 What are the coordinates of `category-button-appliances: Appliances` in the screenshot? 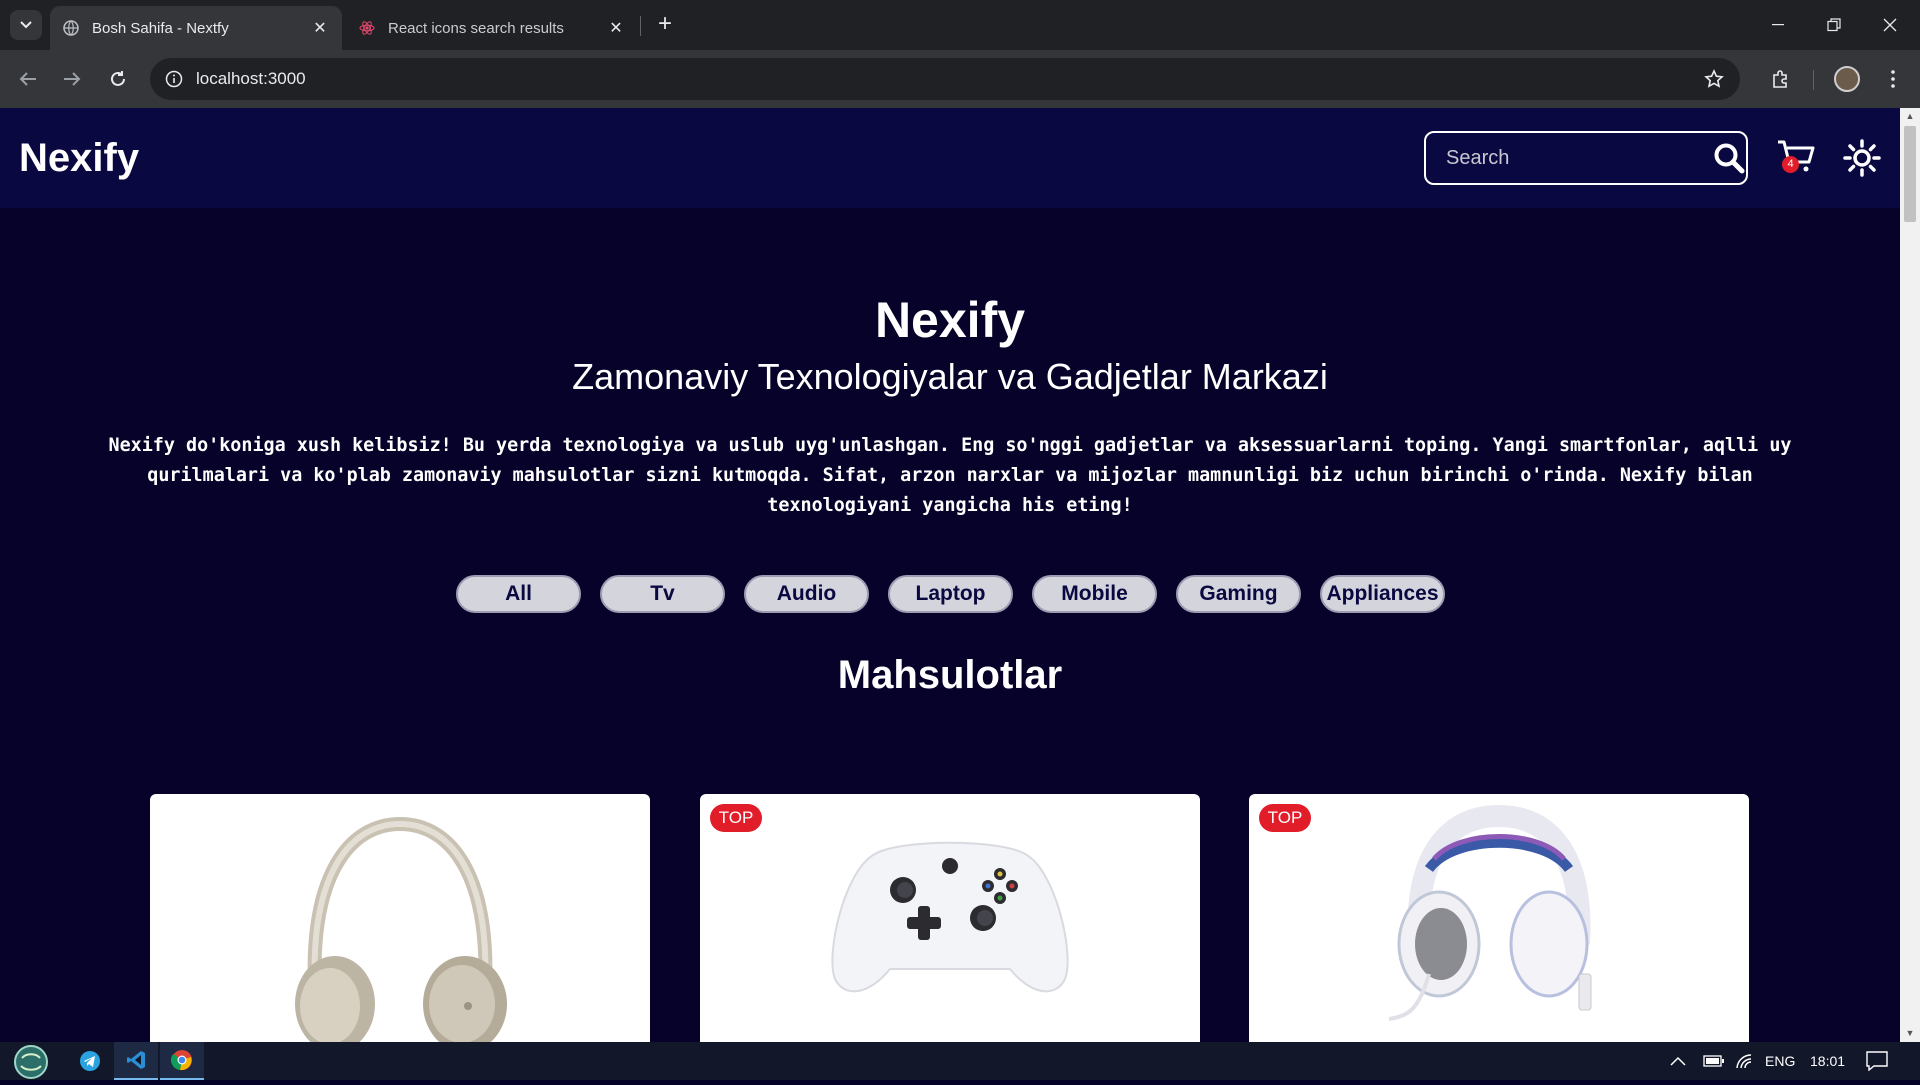 It's located at (1382, 594).